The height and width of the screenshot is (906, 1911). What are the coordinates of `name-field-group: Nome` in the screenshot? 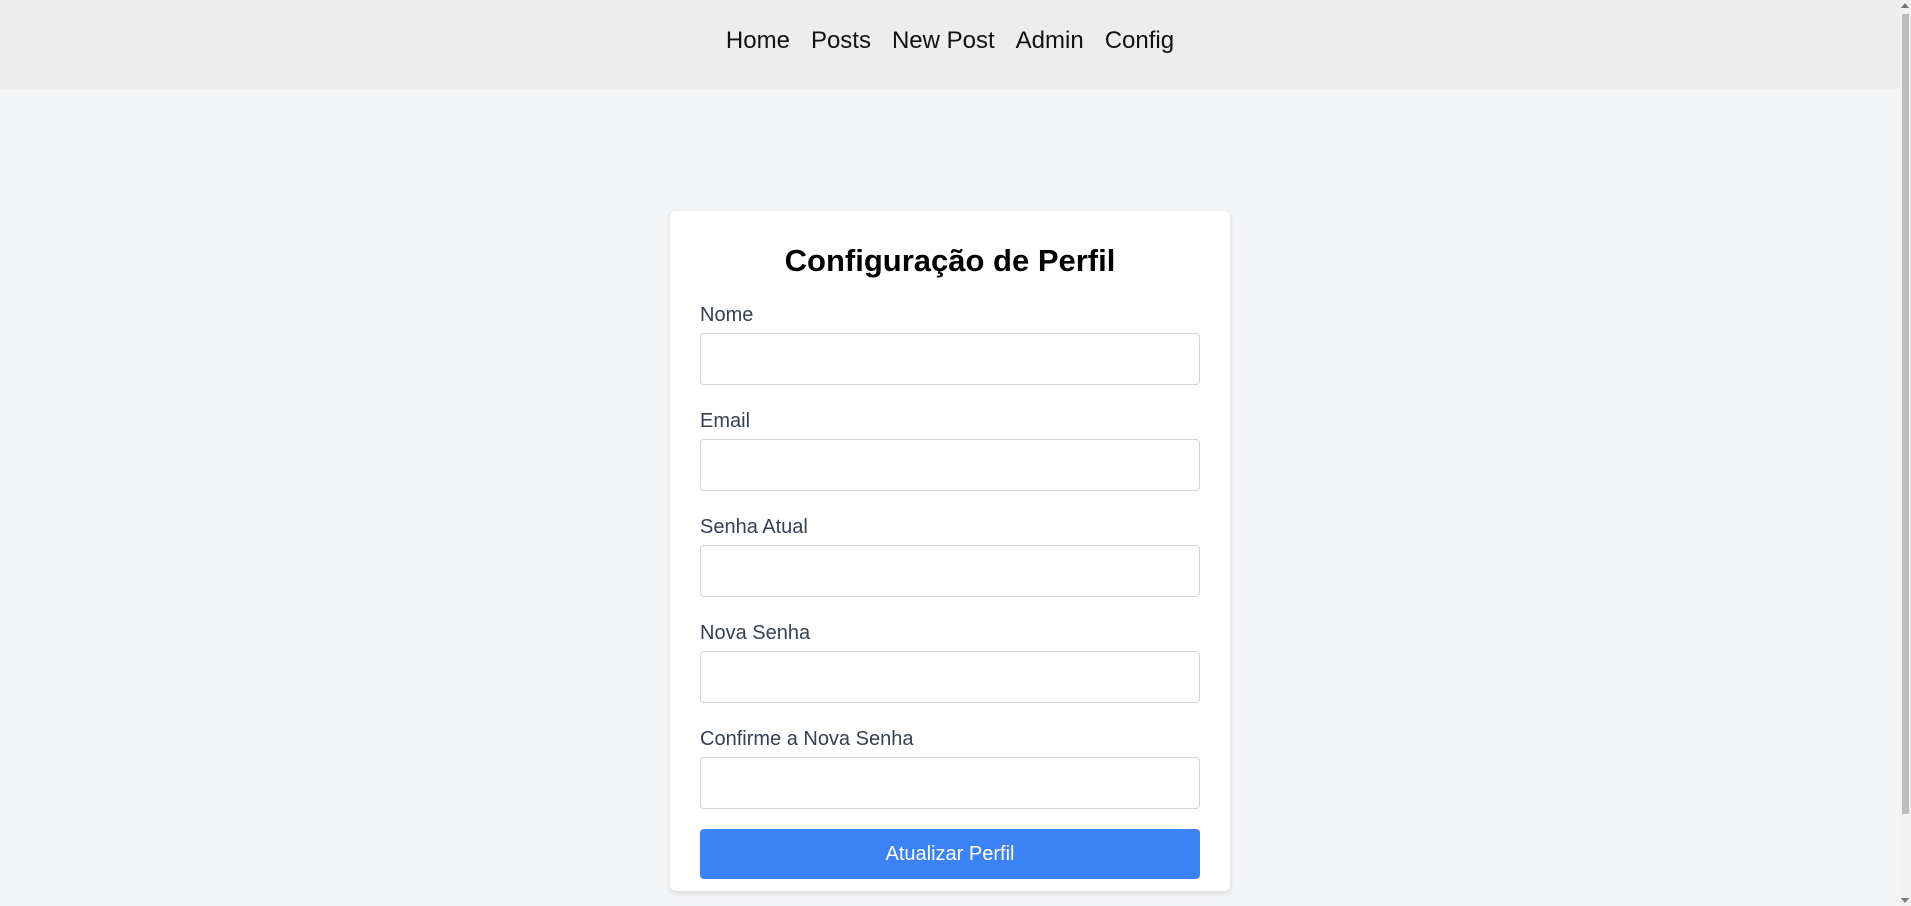 It's located at (950, 345).